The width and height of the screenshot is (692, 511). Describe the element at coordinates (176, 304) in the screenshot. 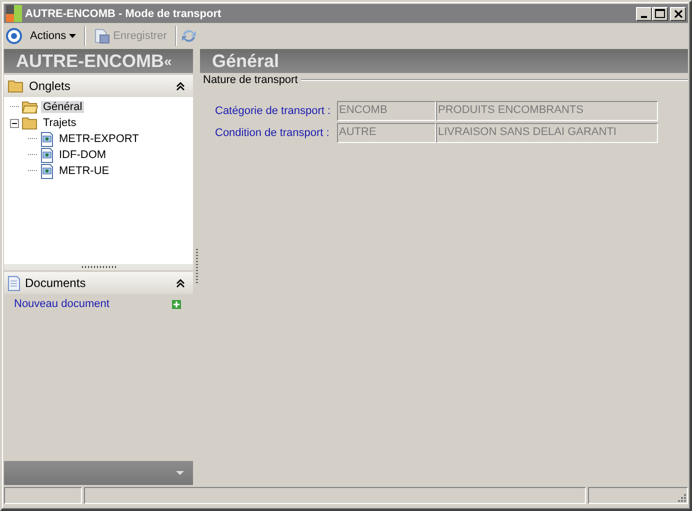

I see `add-icon` at that location.